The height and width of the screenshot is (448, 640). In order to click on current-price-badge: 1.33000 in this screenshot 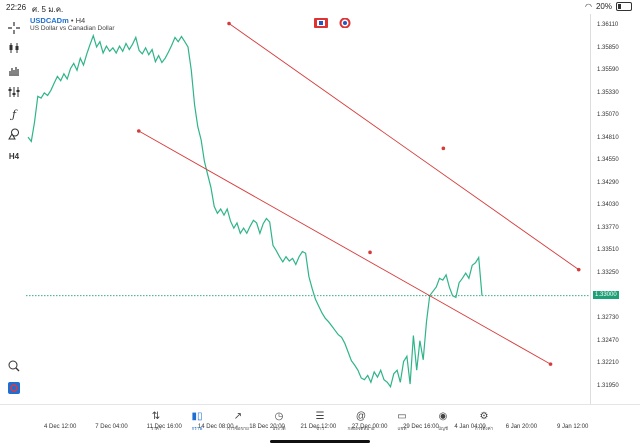, I will do `click(606, 294)`.